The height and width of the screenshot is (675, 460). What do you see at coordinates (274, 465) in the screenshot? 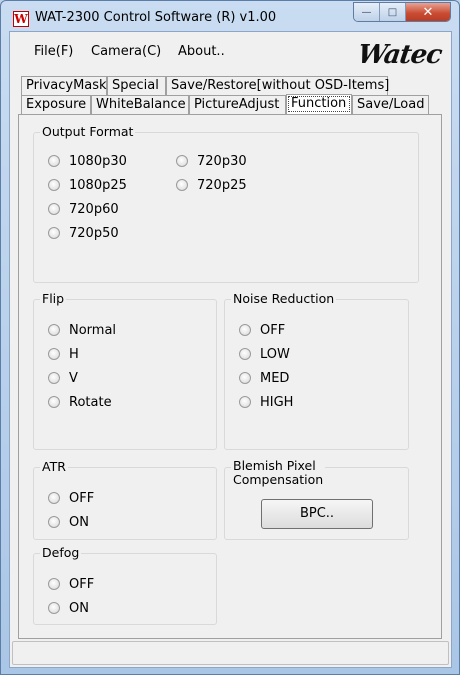
I see `blemish-title-line1: Blemish Pixel` at bounding box center [274, 465].